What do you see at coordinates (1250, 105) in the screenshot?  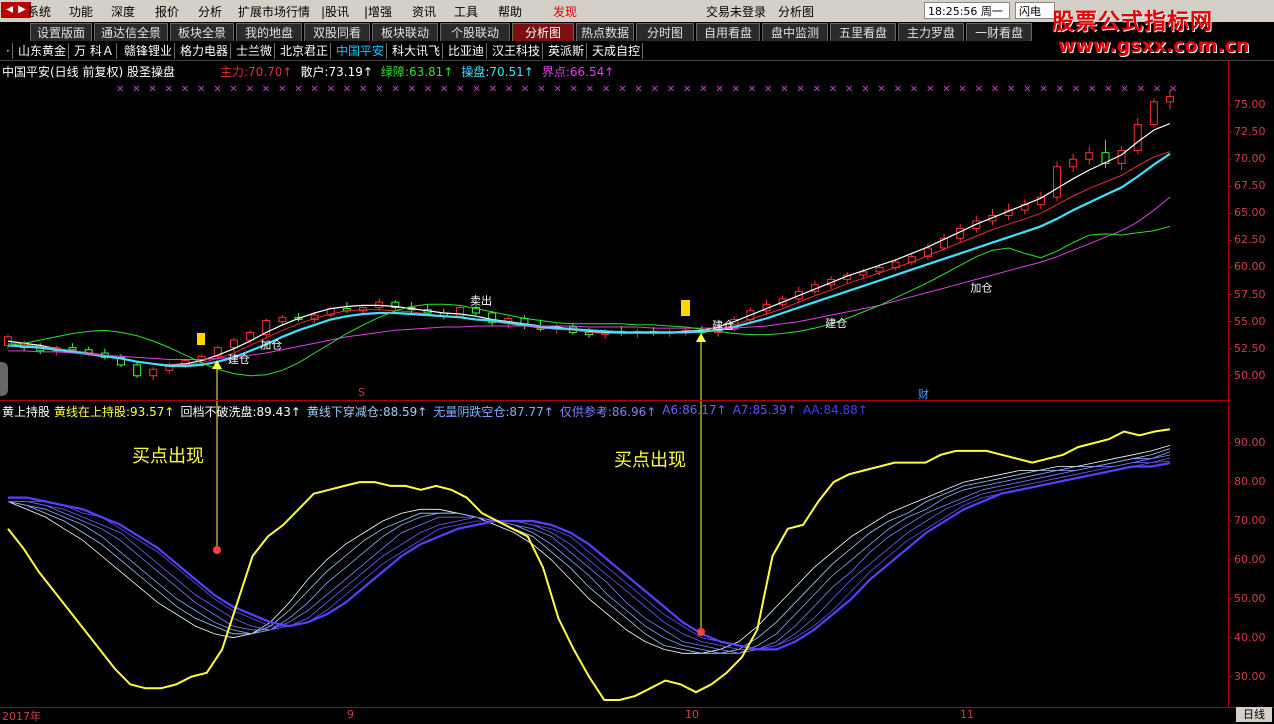 I see `price-tick-label: 75.00` at bounding box center [1250, 105].